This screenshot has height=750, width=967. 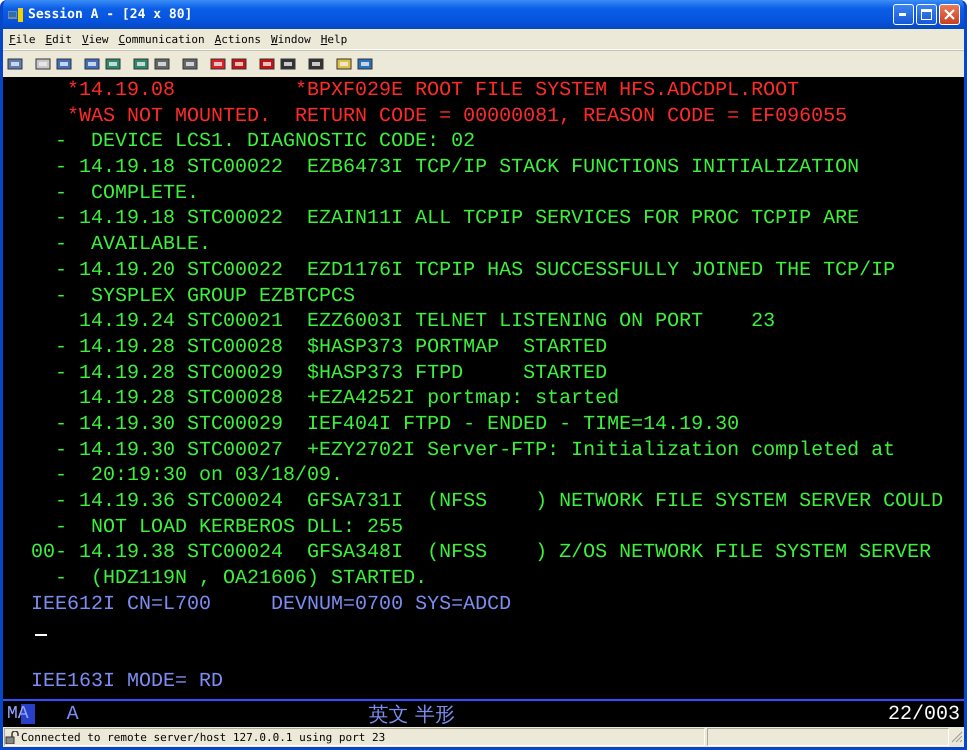 I want to click on terminal-line: IEE163I MODE= RD, so click(x=127, y=681).